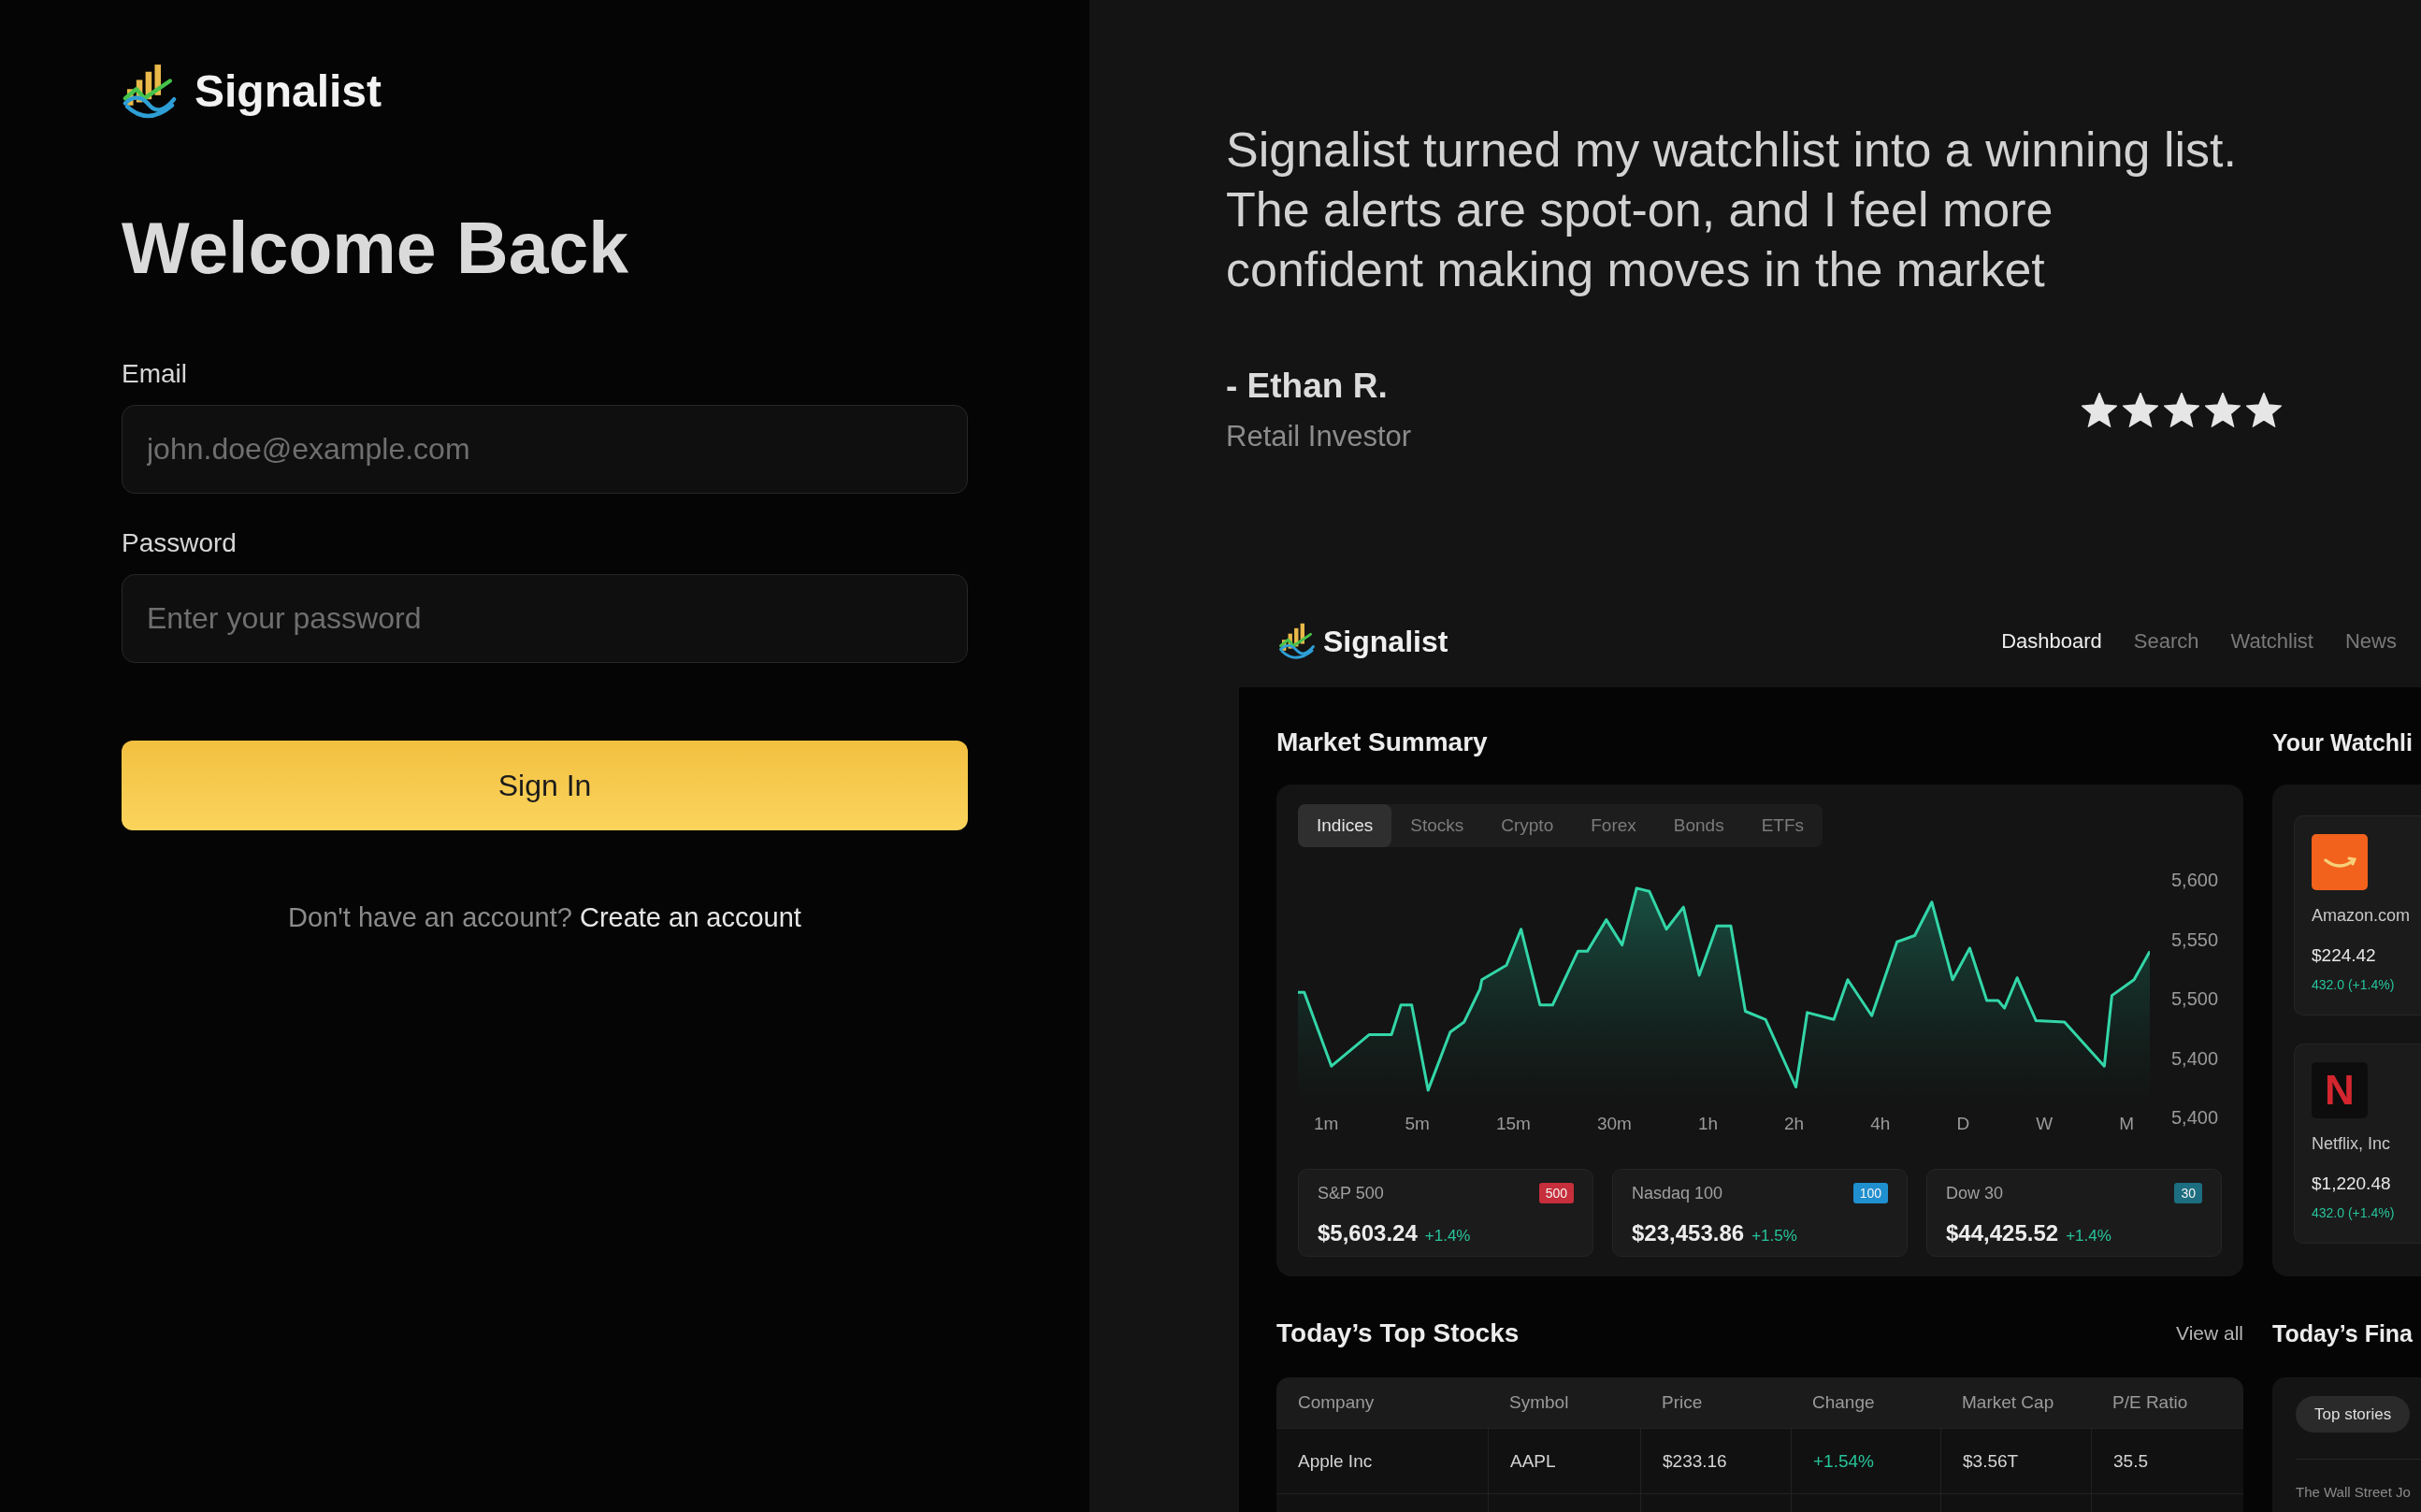  Describe the element at coordinates (2130, 1461) in the screenshot. I see `table-cell: 35.5` at that location.